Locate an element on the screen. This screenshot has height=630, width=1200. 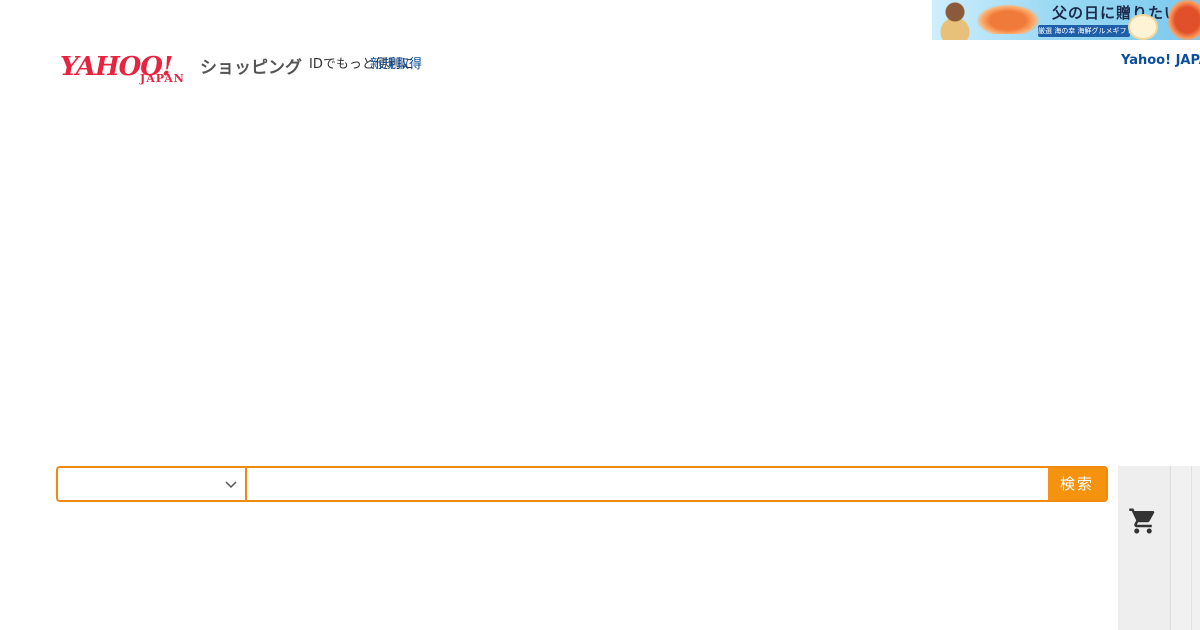
banner-headline: 父の日に贈りたい is located at coordinates (1116, 13).